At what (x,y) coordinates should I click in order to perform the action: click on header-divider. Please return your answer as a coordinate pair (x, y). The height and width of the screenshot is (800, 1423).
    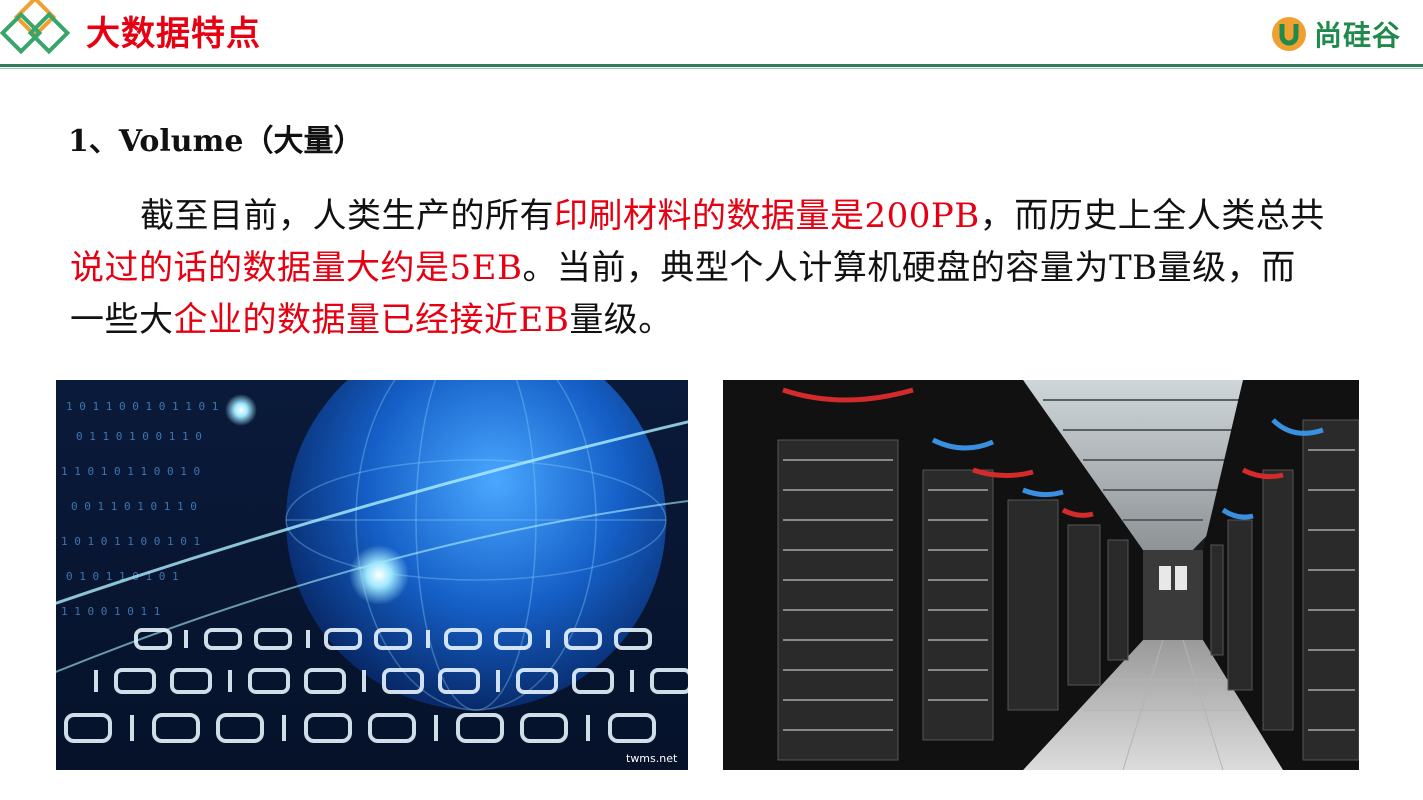
    Looking at the image, I should click on (711, 65).